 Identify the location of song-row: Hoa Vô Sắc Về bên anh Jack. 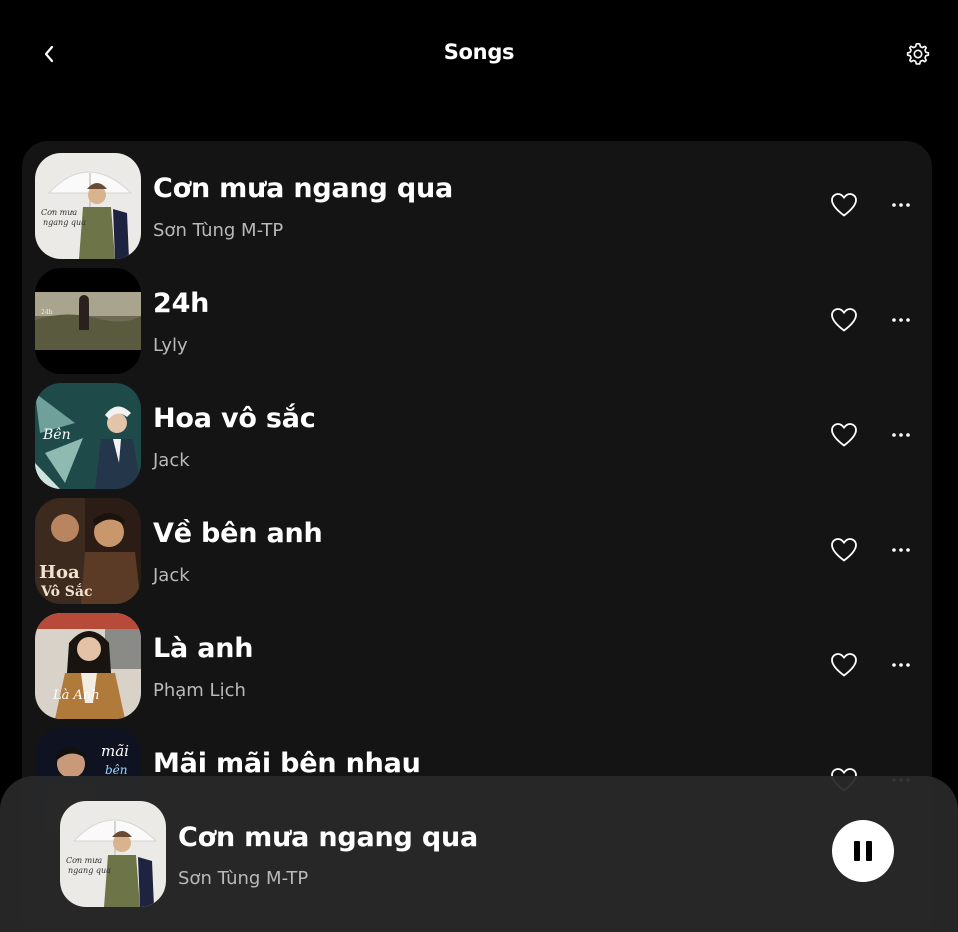
(477, 545).